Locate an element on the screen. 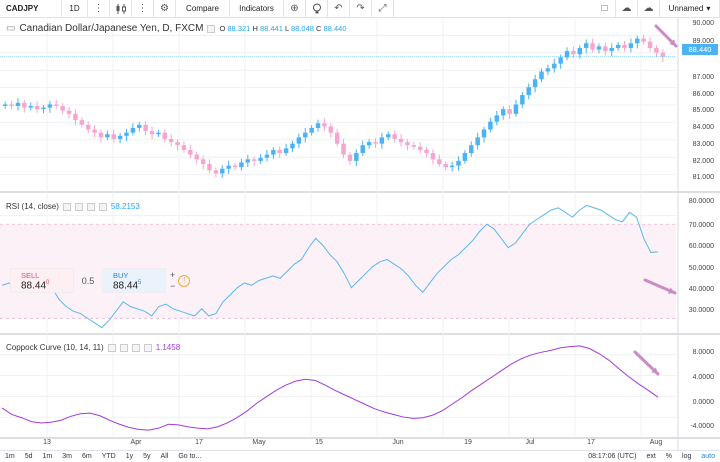 This screenshot has height=462, width=720. coppock-label: Coppock Curve (10, 14, 11) is located at coordinates (55, 347).